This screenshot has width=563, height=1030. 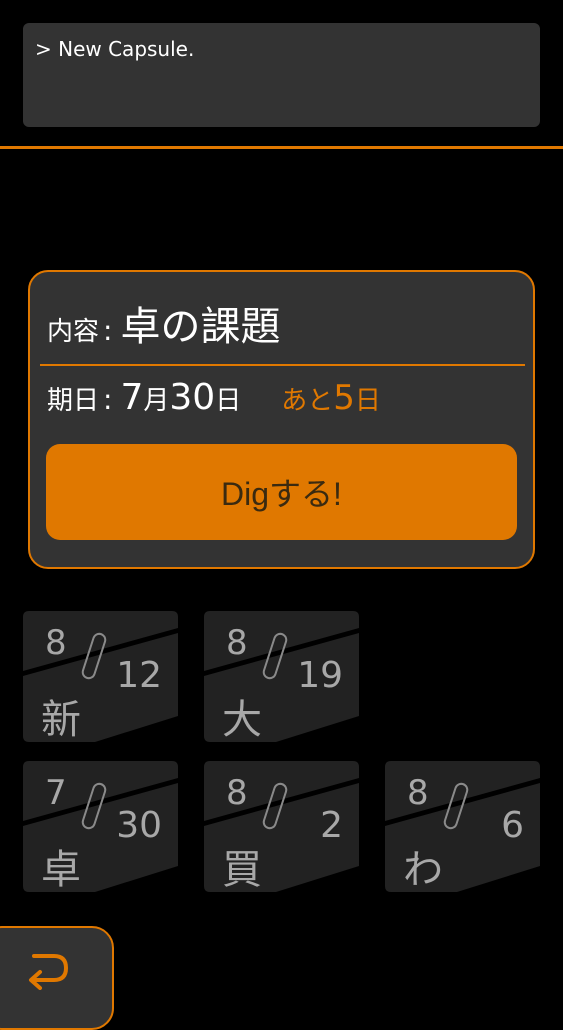 I want to click on capsule-initial: 卓, so click(x=61, y=870).